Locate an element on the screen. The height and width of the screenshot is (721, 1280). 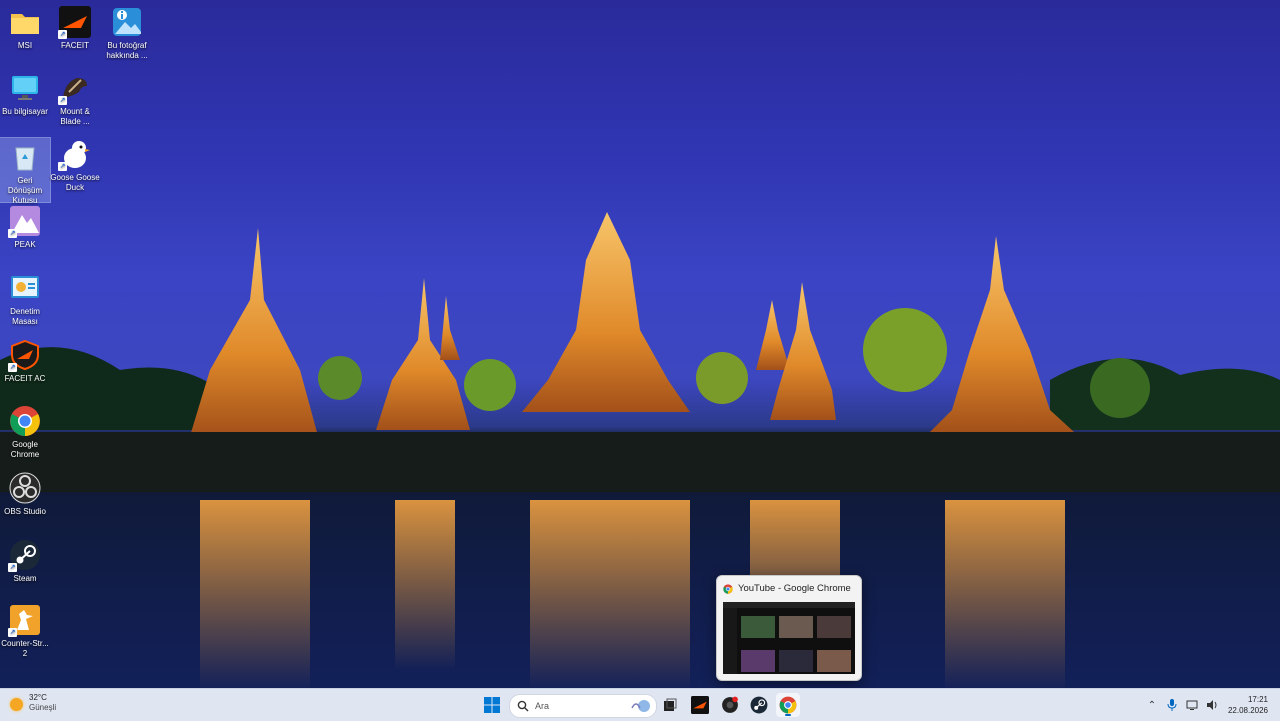
faceit-ac-icon is located at coordinates (730, 704).